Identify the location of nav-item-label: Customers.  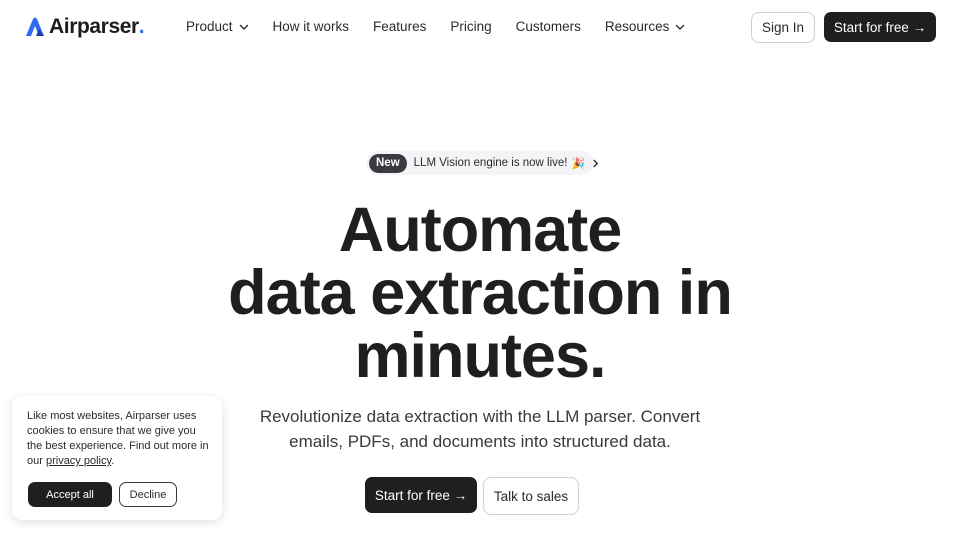
(548, 26).